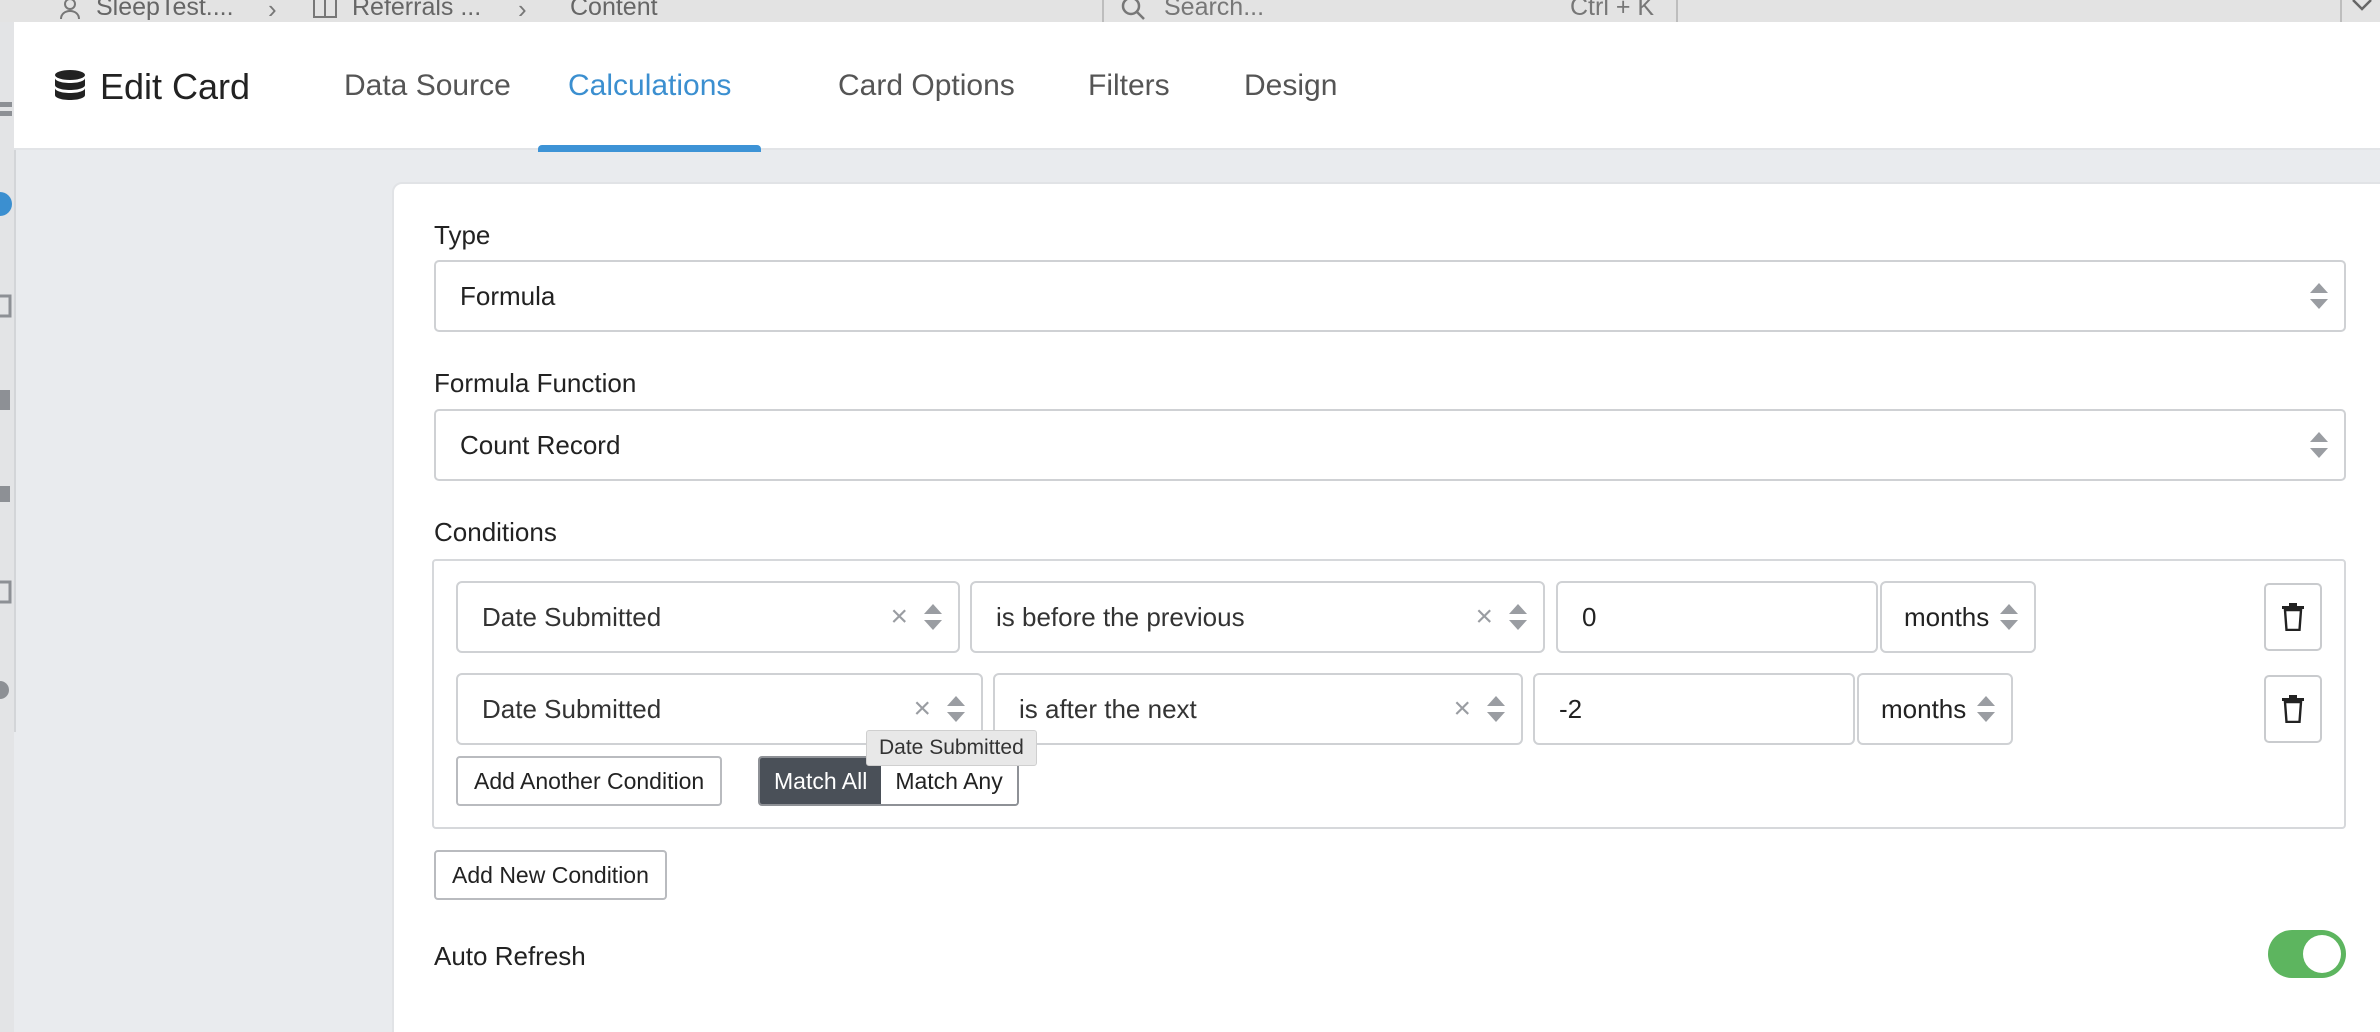 This screenshot has height=1032, width=2380. What do you see at coordinates (7, 690) in the screenshot?
I see `gear-icon` at bounding box center [7, 690].